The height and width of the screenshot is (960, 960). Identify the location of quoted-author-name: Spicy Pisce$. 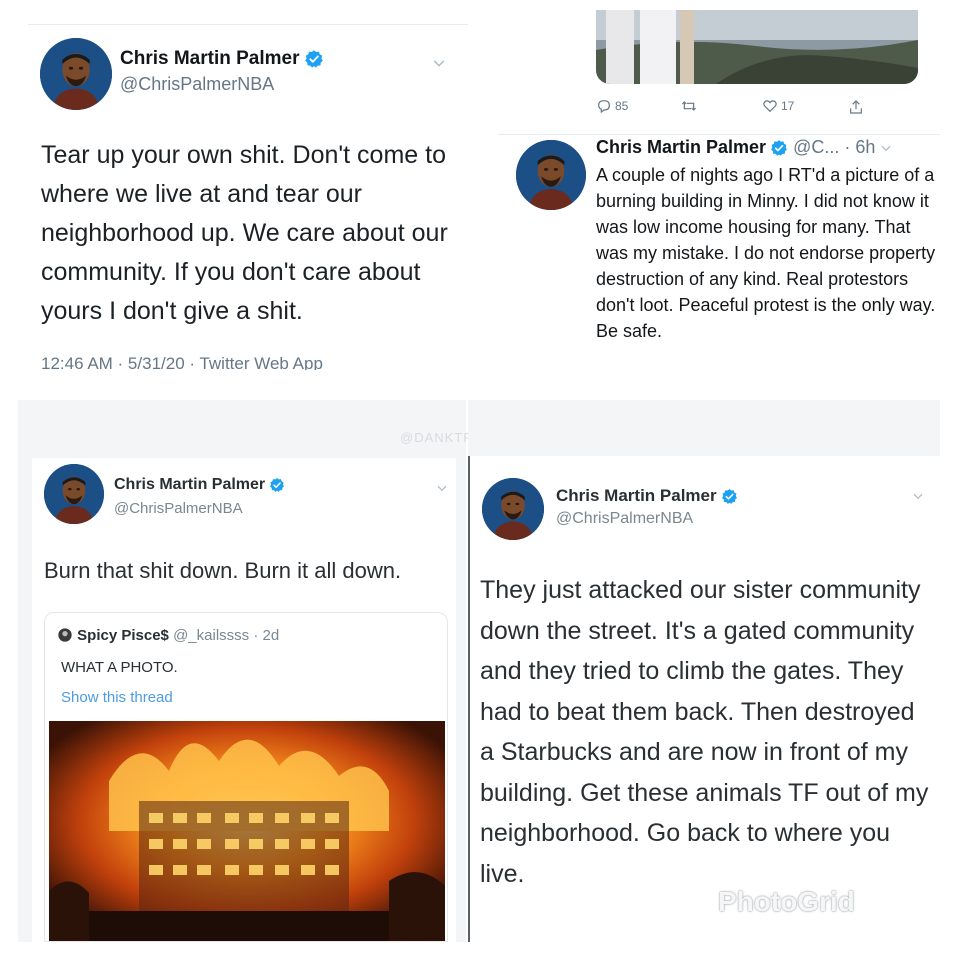
(123, 635).